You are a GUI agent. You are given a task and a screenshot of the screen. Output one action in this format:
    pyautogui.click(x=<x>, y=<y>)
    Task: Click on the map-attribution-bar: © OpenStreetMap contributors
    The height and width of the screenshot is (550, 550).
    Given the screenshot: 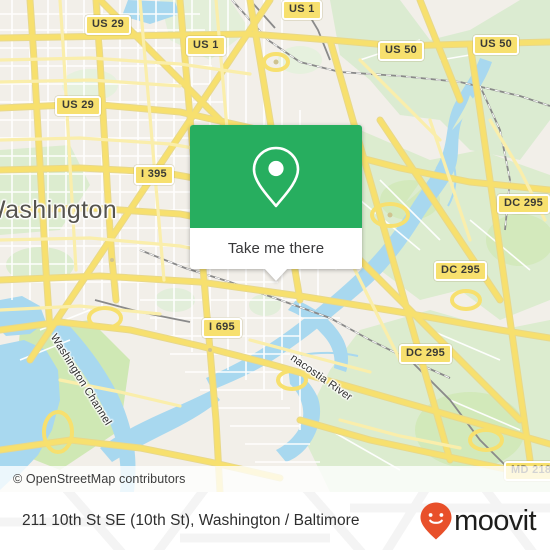 What is the action you would take?
    pyautogui.click(x=275, y=479)
    